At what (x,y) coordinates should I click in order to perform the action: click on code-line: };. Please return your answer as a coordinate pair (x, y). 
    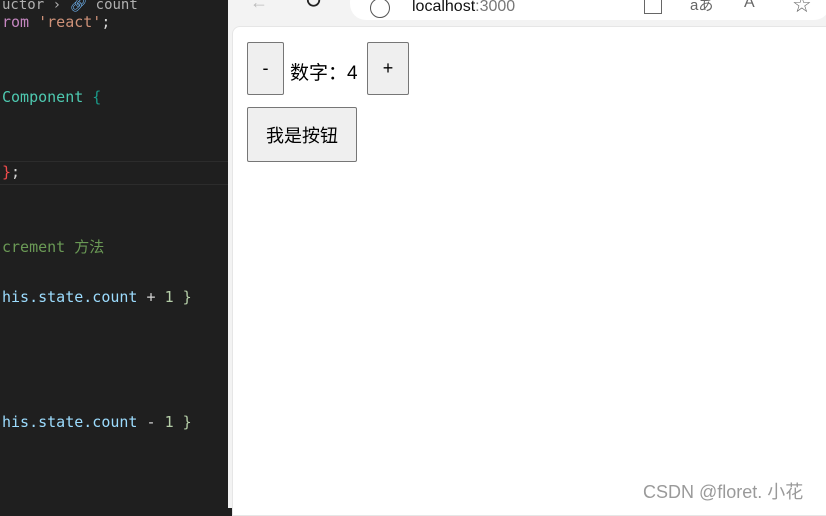
    Looking at the image, I should click on (11, 172).